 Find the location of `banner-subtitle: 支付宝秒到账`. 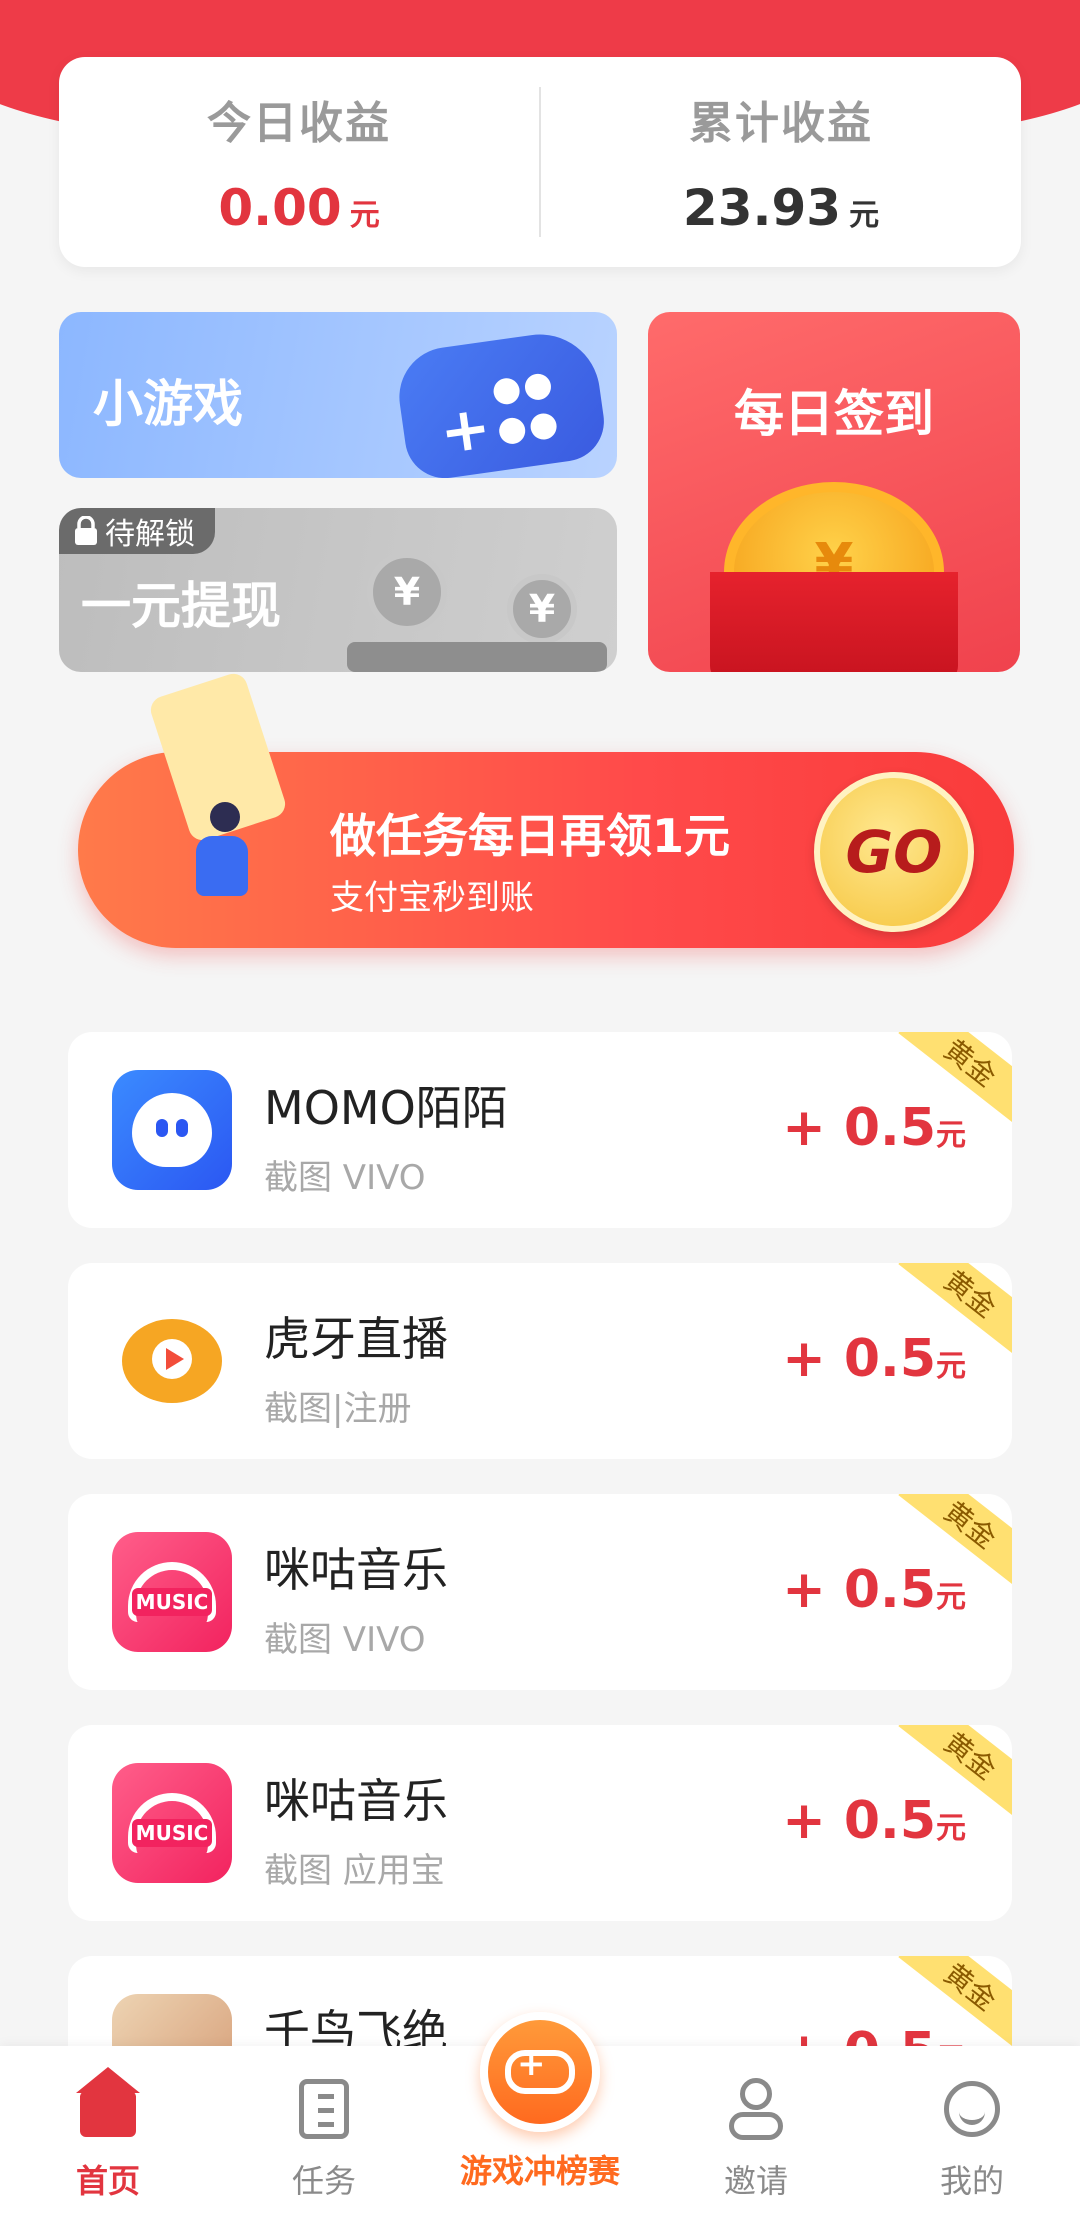

banner-subtitle: 支付宝秒到账 is located at coordinates (432, 898).